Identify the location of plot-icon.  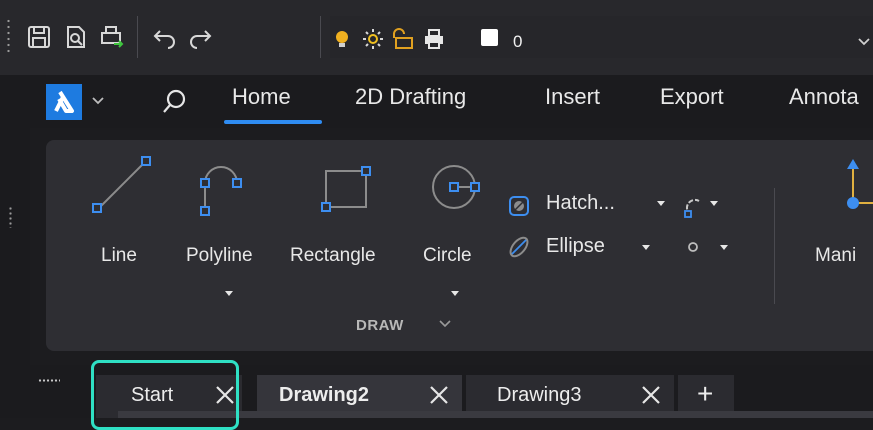
(111, 37).